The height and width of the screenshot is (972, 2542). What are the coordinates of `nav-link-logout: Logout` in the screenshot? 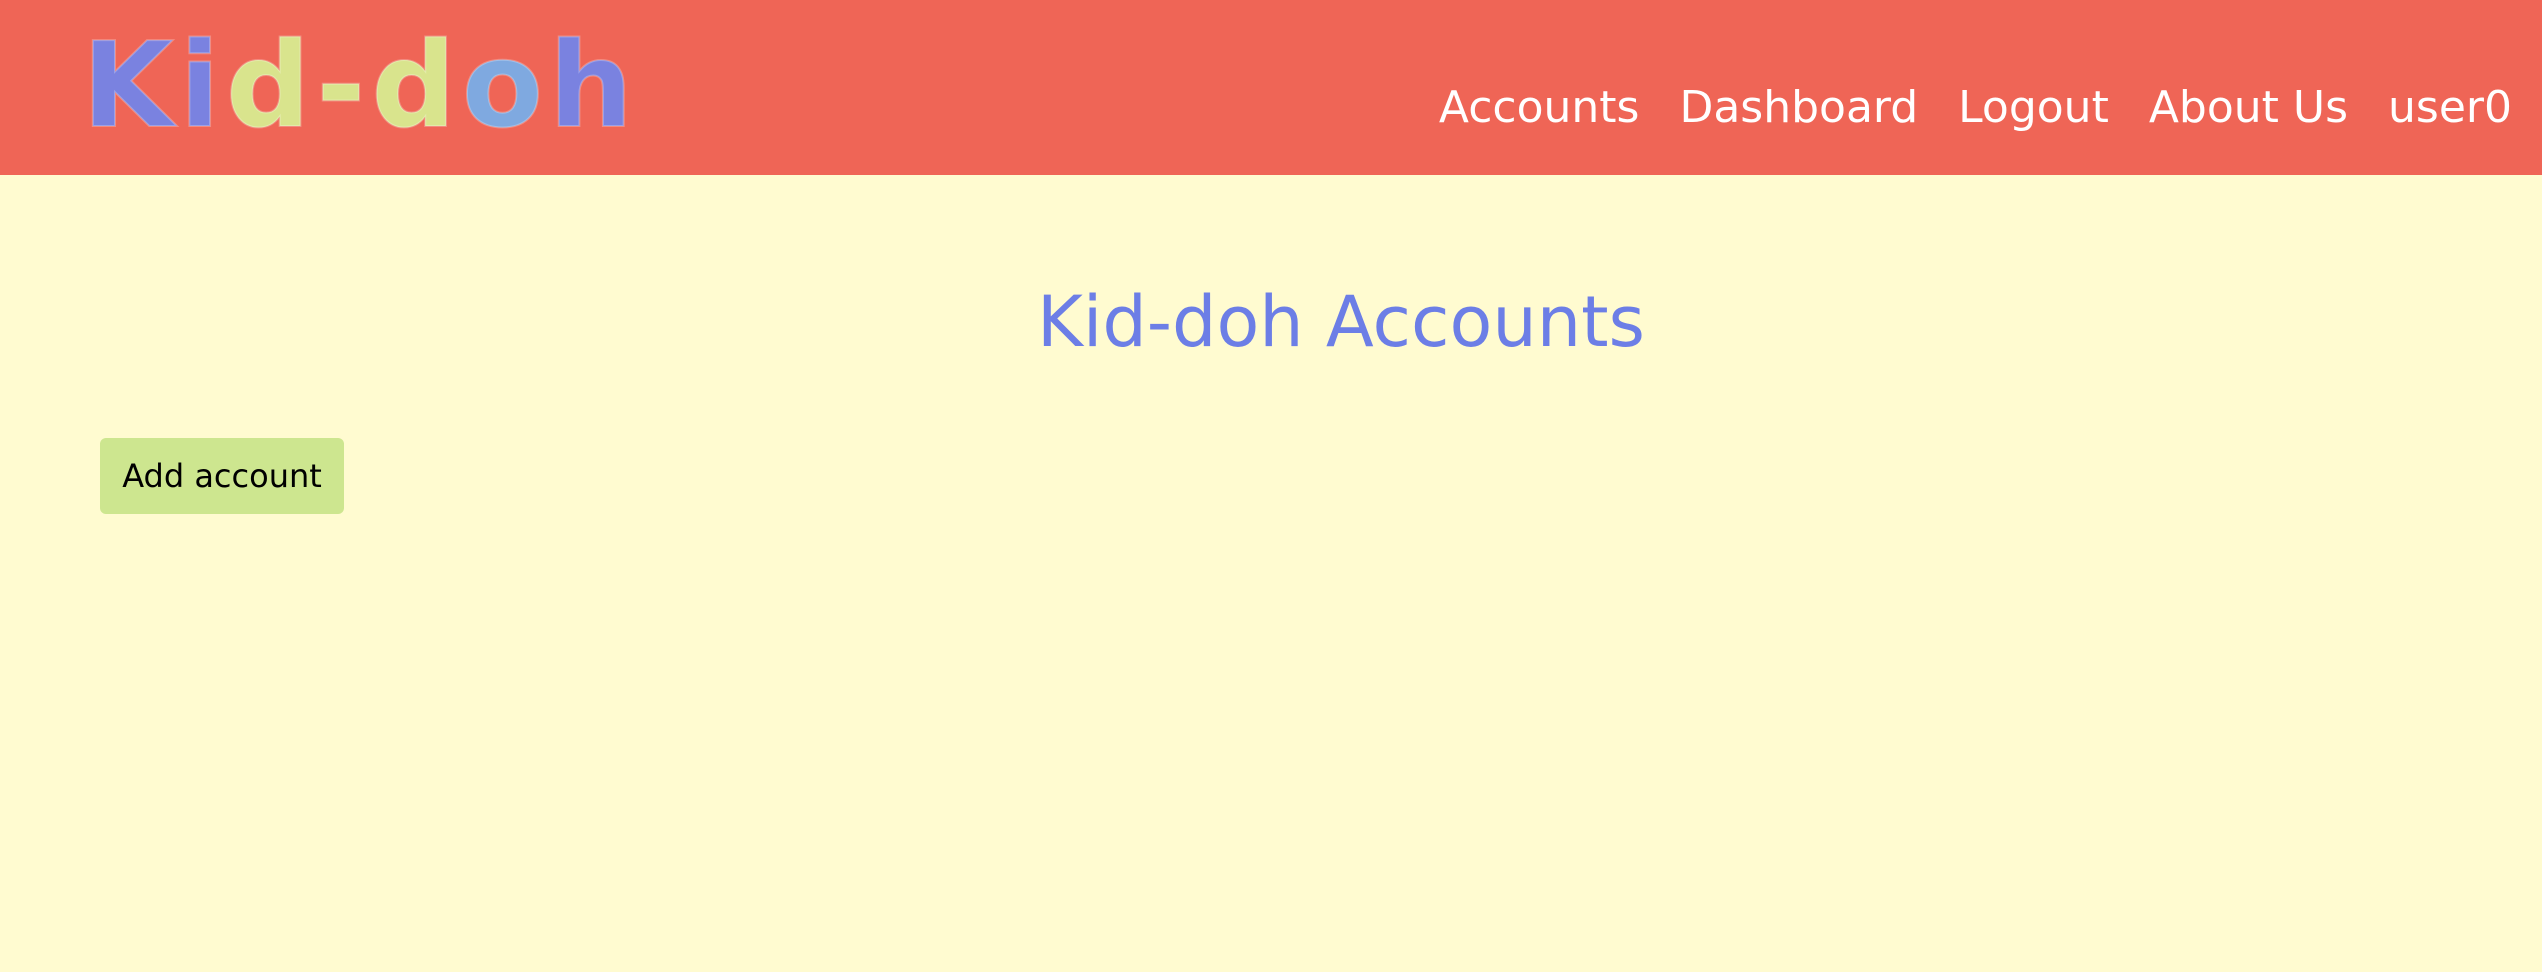 It's located at (2033, 108).